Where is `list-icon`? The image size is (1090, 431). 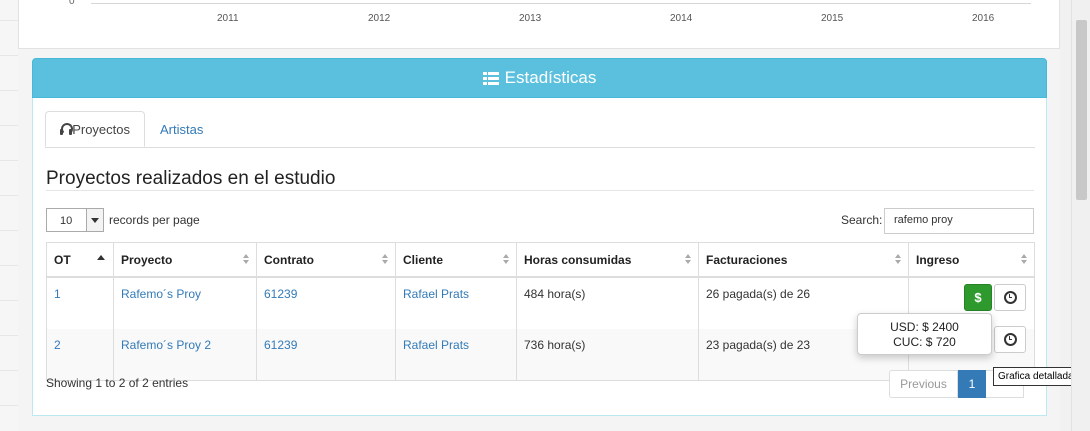 list-icon is located at coordinates (490, 78).